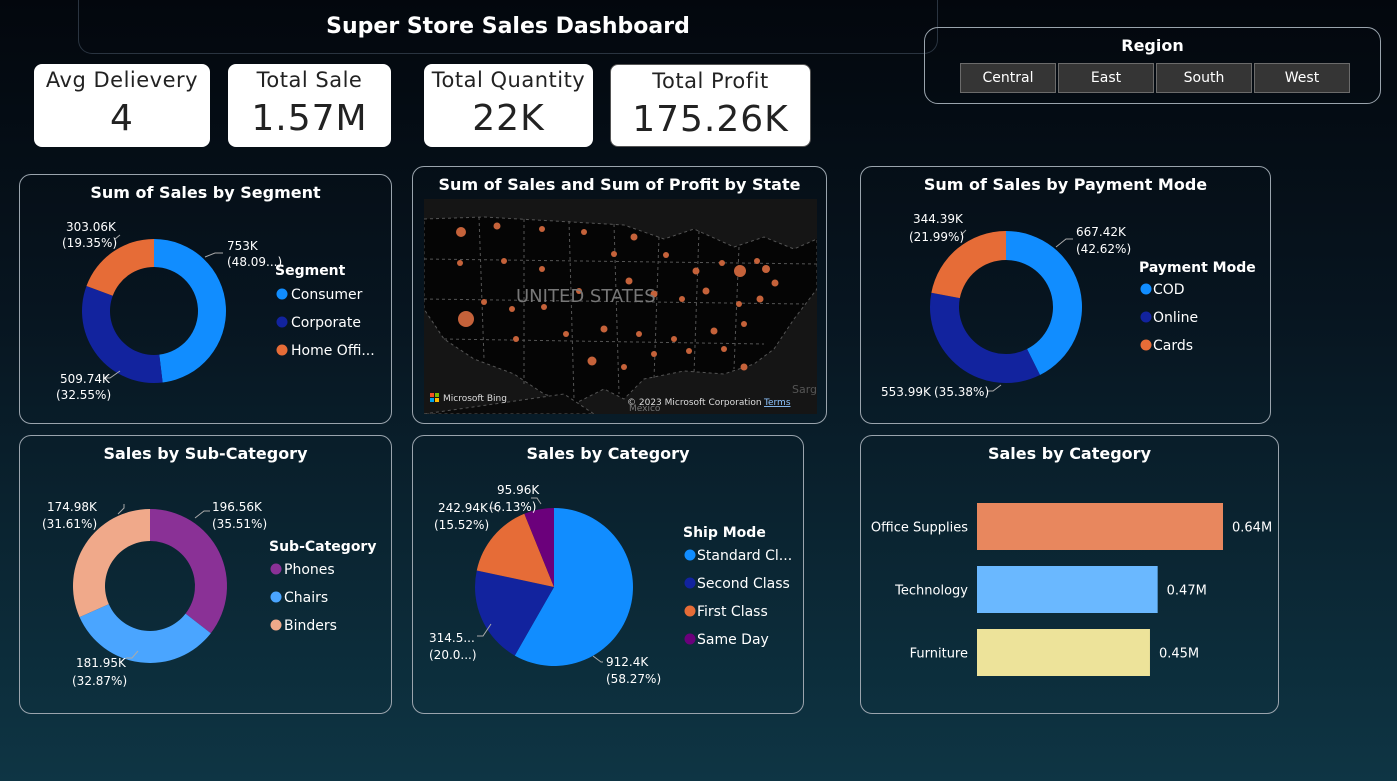 The image size is (1397, 781). What do you see at coordinates (327, 295) in the screenshot?
I see `legend-item-consumer: Consumer` at bounding box center [327, 295].